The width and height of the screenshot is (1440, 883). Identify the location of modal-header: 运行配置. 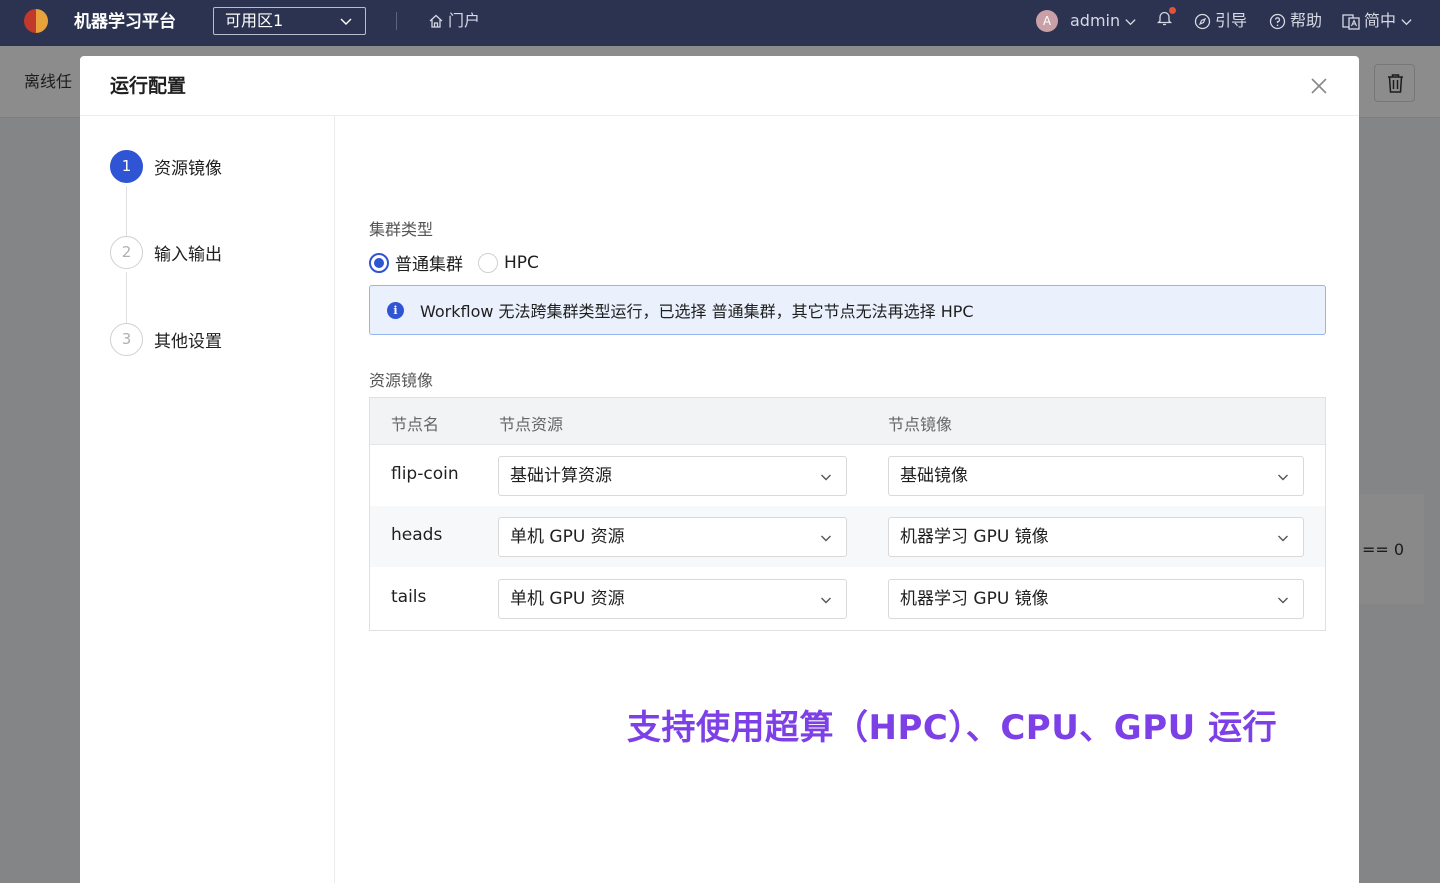
(719, 86).